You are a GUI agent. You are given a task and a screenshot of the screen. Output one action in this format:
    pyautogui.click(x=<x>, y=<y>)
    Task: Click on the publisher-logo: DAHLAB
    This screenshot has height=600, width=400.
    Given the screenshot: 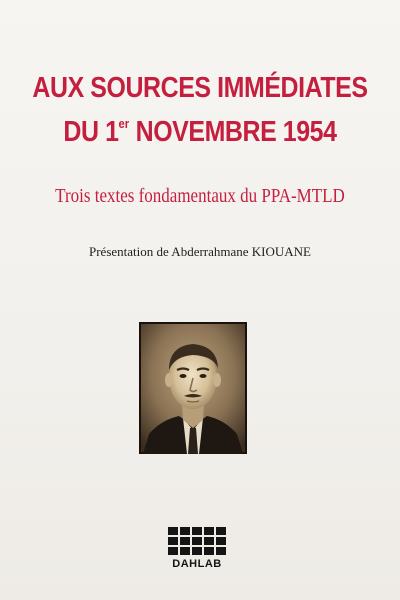 What is the action you would take?
    pyautogui.click(x=197, y=548)
    